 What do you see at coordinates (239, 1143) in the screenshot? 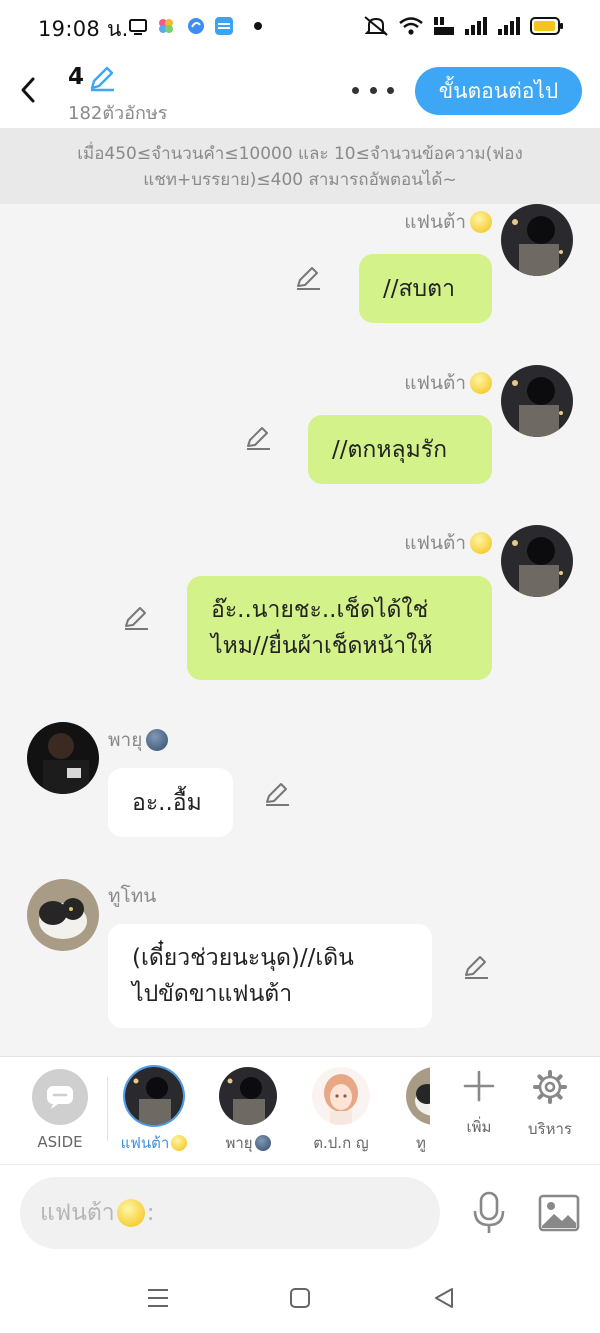
I see `character-name-label: พายุ` at bounding box center [239, 1143].